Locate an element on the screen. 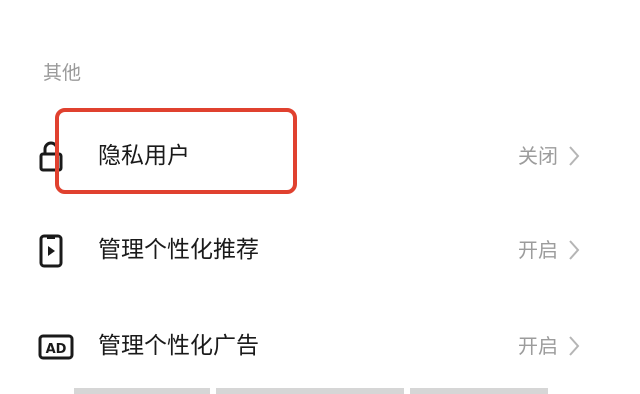 The image size is (640, 394). ad-icon: AD is located at coordinates (56, 347).